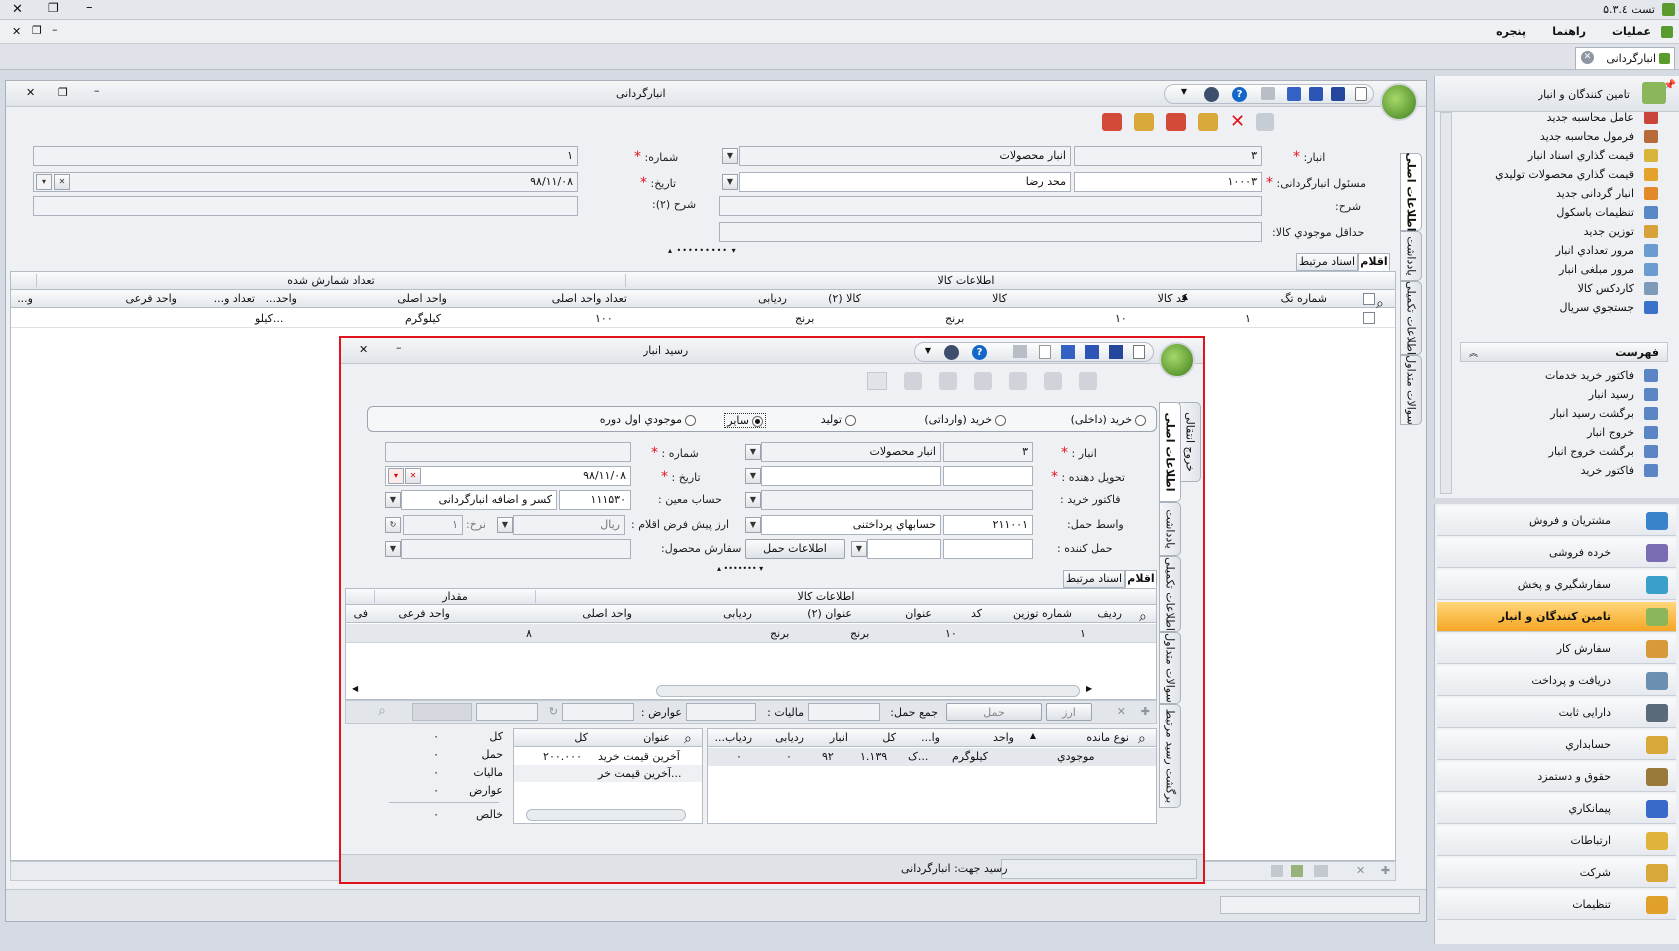 This screenshot has width=1679, height=951. I want to click on vtab-main-info: اطلاعات اصلی, so click(1411, 192).